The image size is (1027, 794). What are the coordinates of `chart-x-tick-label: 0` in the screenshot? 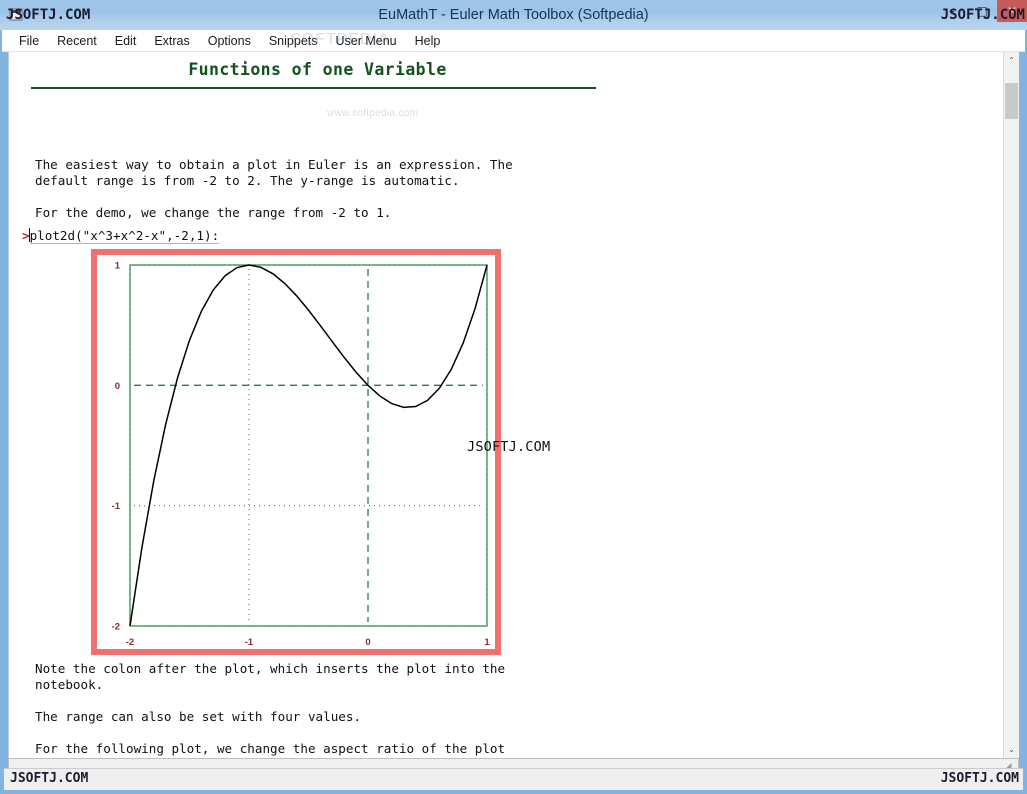 It's located at (367, 642).